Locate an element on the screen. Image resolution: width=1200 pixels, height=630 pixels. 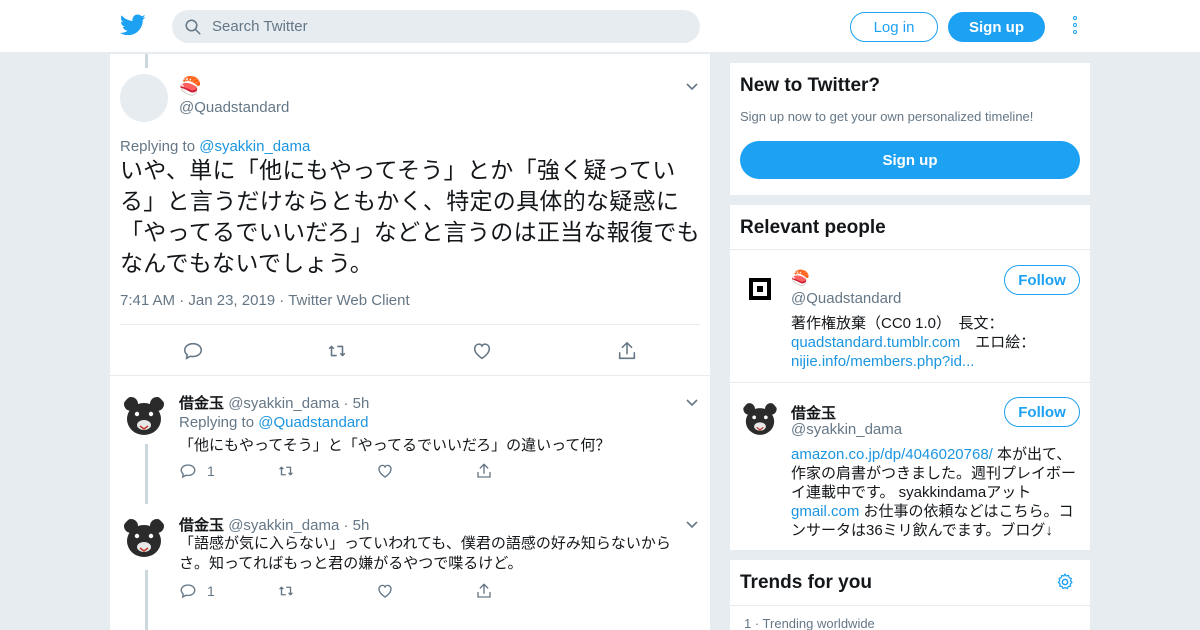
tweet-actions is located at coordinates (410, 350).